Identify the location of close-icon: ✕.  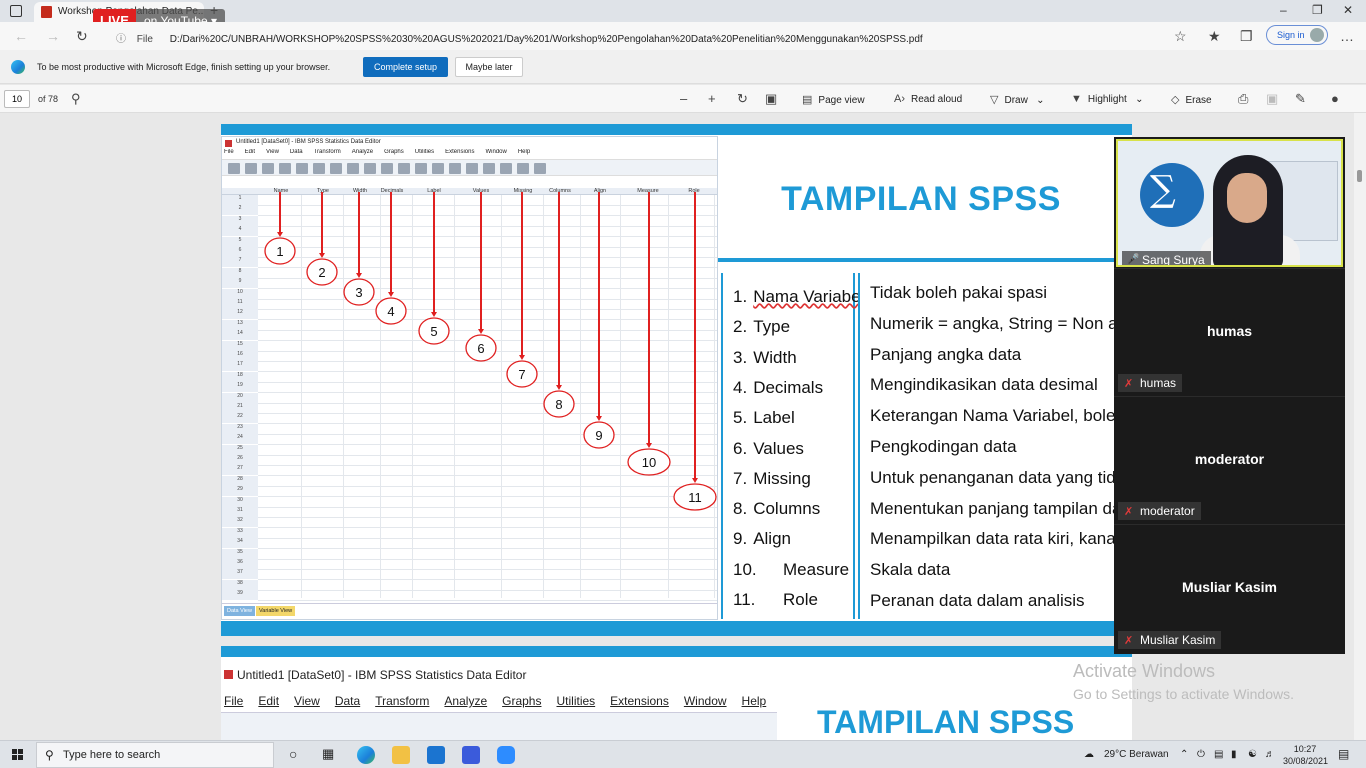
(1348, 10).